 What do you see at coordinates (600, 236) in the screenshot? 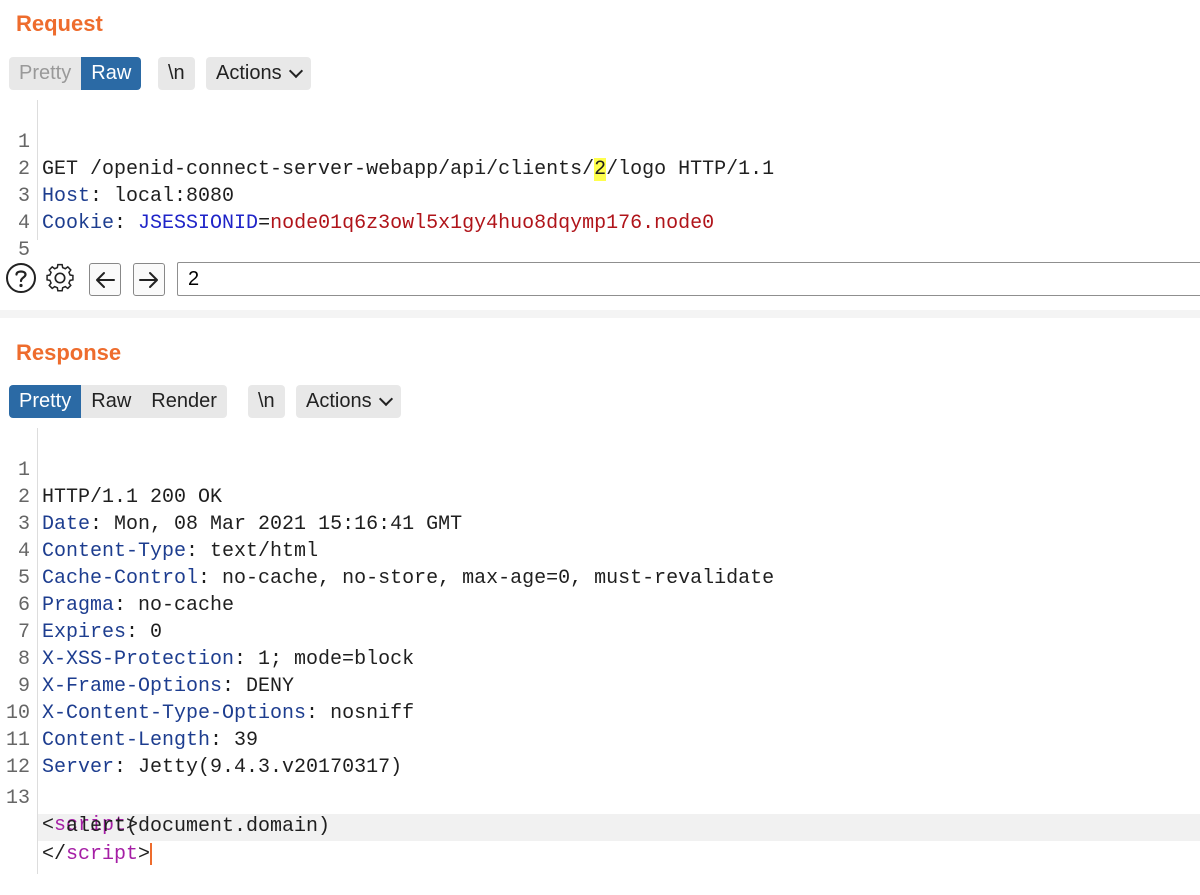
I see `request-line: 5` at bounding box center [600, 236].